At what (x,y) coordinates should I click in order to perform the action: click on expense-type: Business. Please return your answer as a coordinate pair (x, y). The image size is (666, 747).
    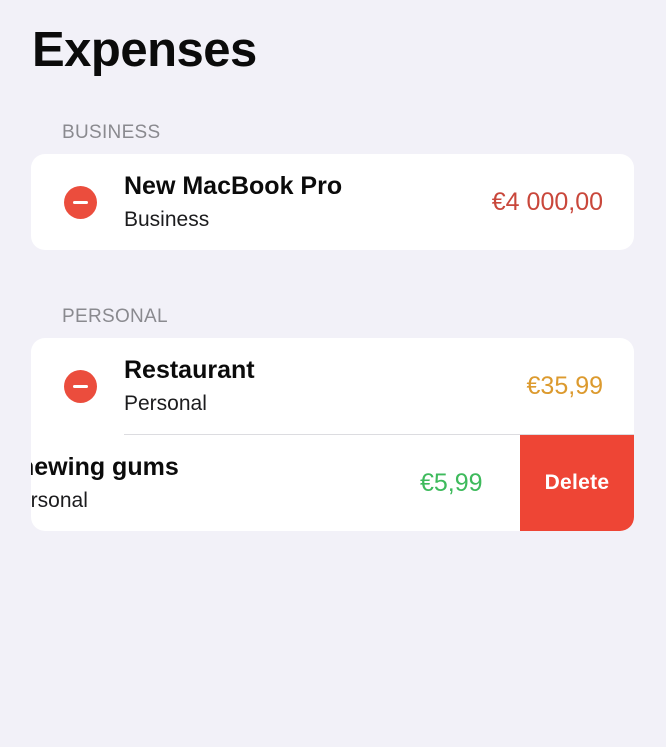
    Looking at the image, I should click on (167, 219).